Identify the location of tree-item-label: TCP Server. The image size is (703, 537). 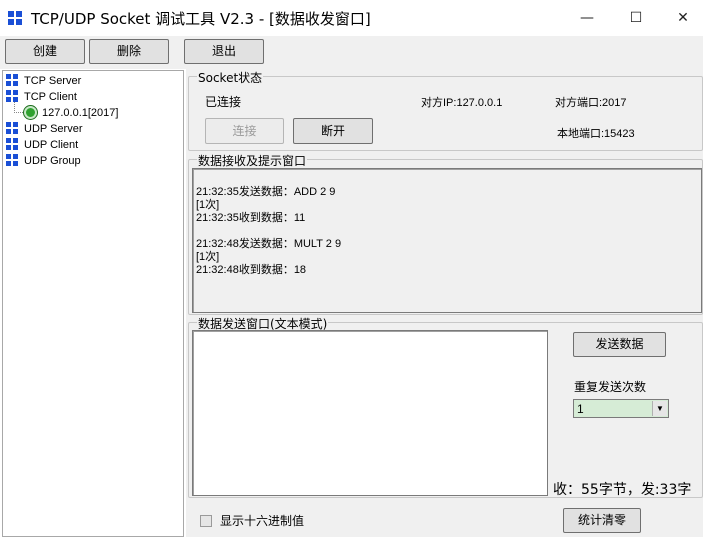
(53, 81).